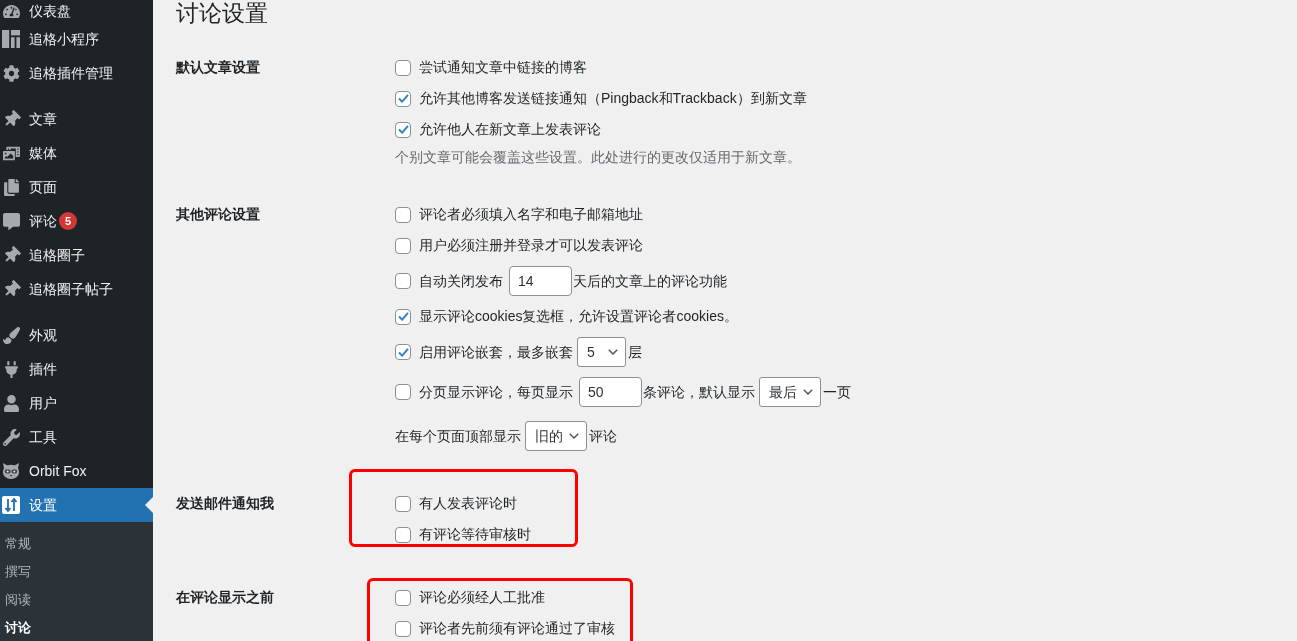  I want to click on option-label: 评论, so click(603, 436).